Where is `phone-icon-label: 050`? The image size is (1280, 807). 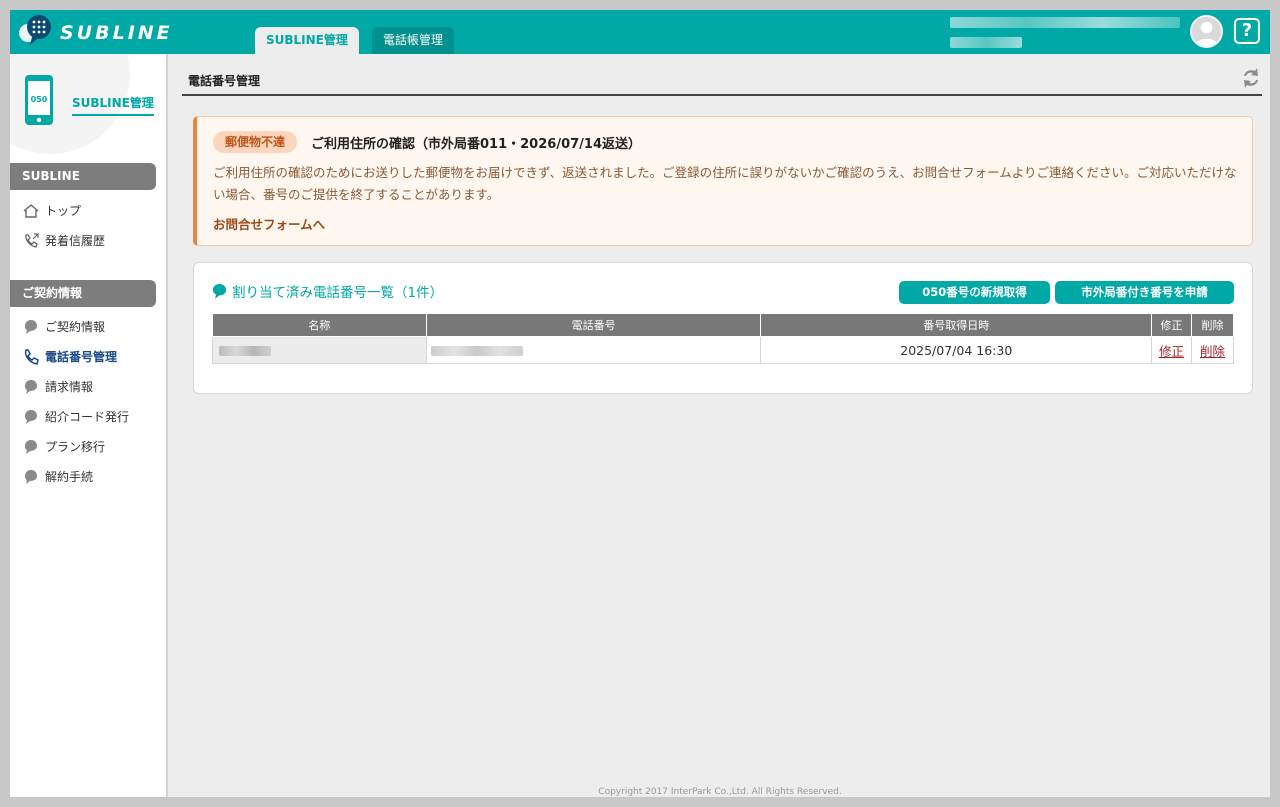
phone-icon-label: 050 is located at coordinates (39, 99).